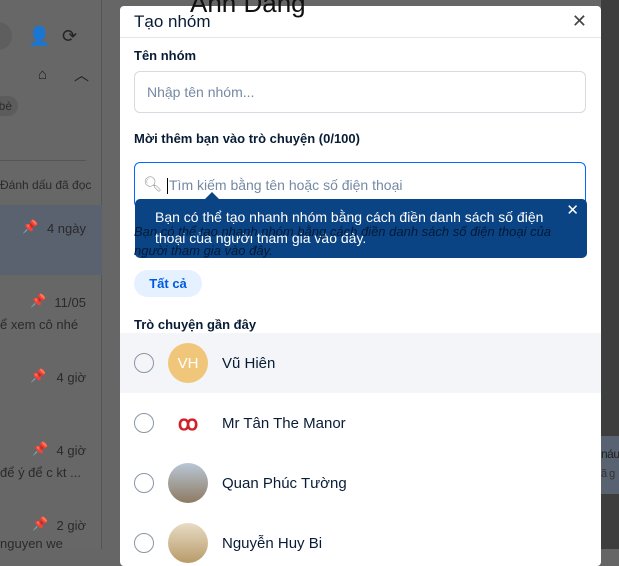 This screenshot has height=566, width=619. What do you see at coordinates (43, 160) in the screenshot?
I see `divider` at bounding box center [43, 160].